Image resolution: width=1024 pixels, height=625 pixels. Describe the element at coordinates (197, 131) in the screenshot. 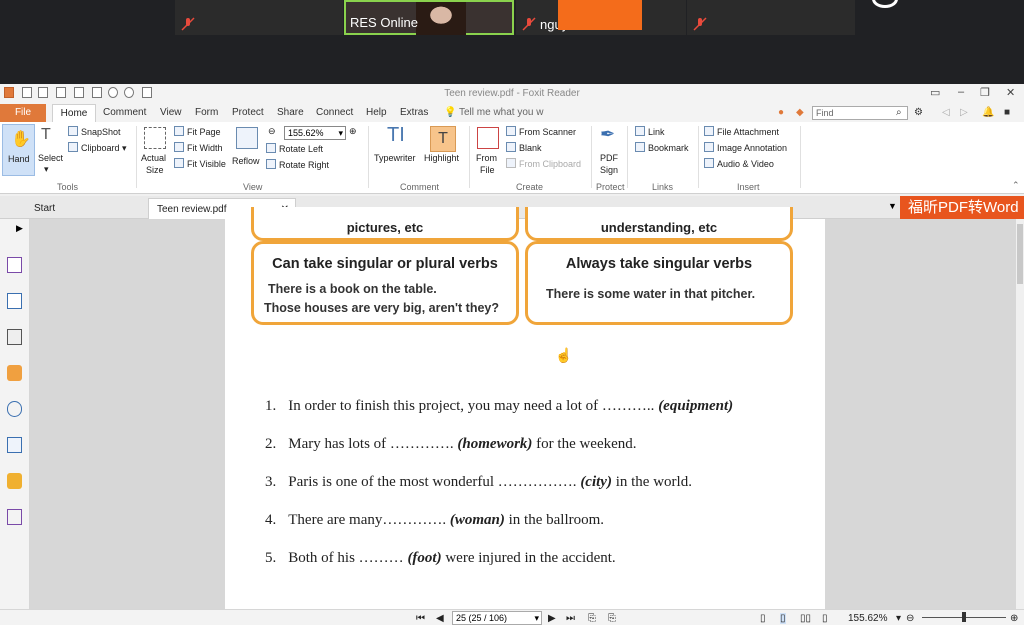

I see `fit-page-button: Fit Page` at that location.